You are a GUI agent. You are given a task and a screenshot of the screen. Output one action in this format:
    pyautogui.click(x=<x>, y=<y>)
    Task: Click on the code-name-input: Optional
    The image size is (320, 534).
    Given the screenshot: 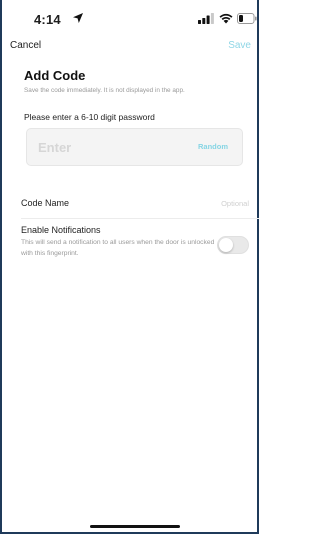 What is the action you would take?
    pyautogui.click(x=235, y=203)
    